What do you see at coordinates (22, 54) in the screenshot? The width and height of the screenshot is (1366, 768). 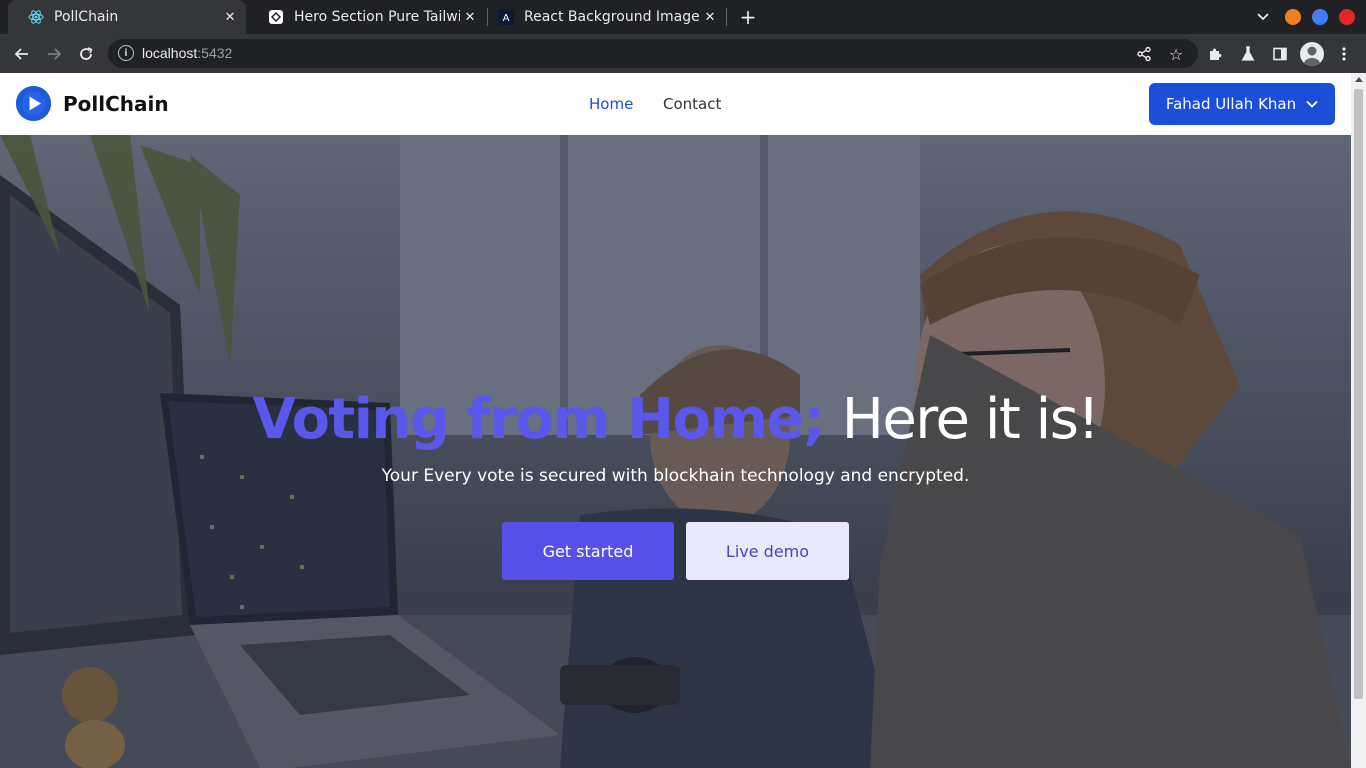 I see `back-arrow-icon` at bounding box center [22, 54].